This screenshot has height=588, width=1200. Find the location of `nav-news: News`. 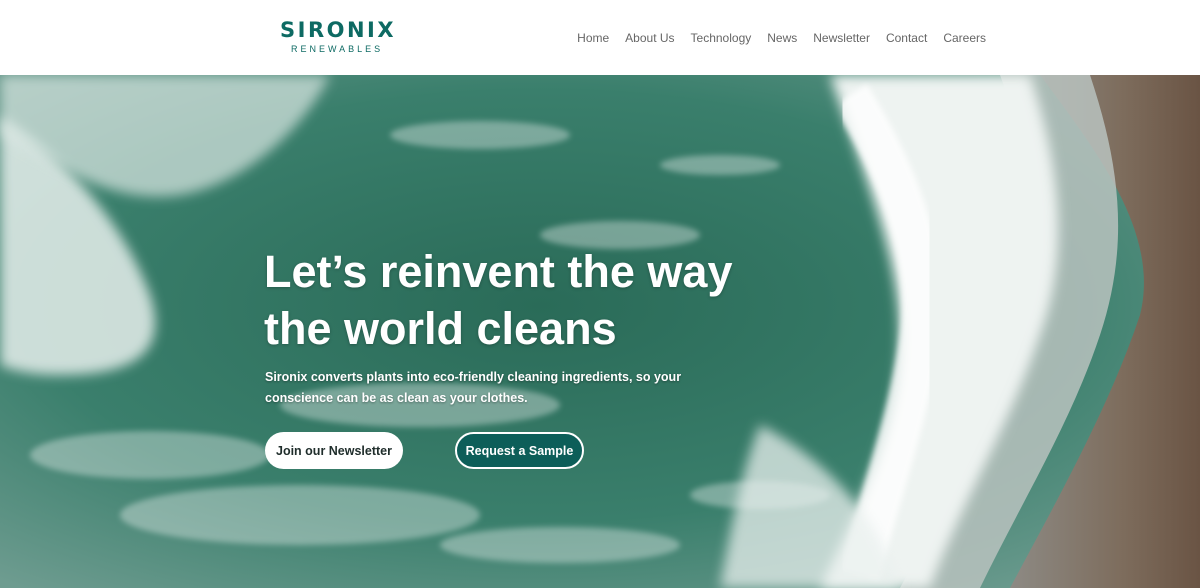

nav-news: News is located at coordinates (782, 38).